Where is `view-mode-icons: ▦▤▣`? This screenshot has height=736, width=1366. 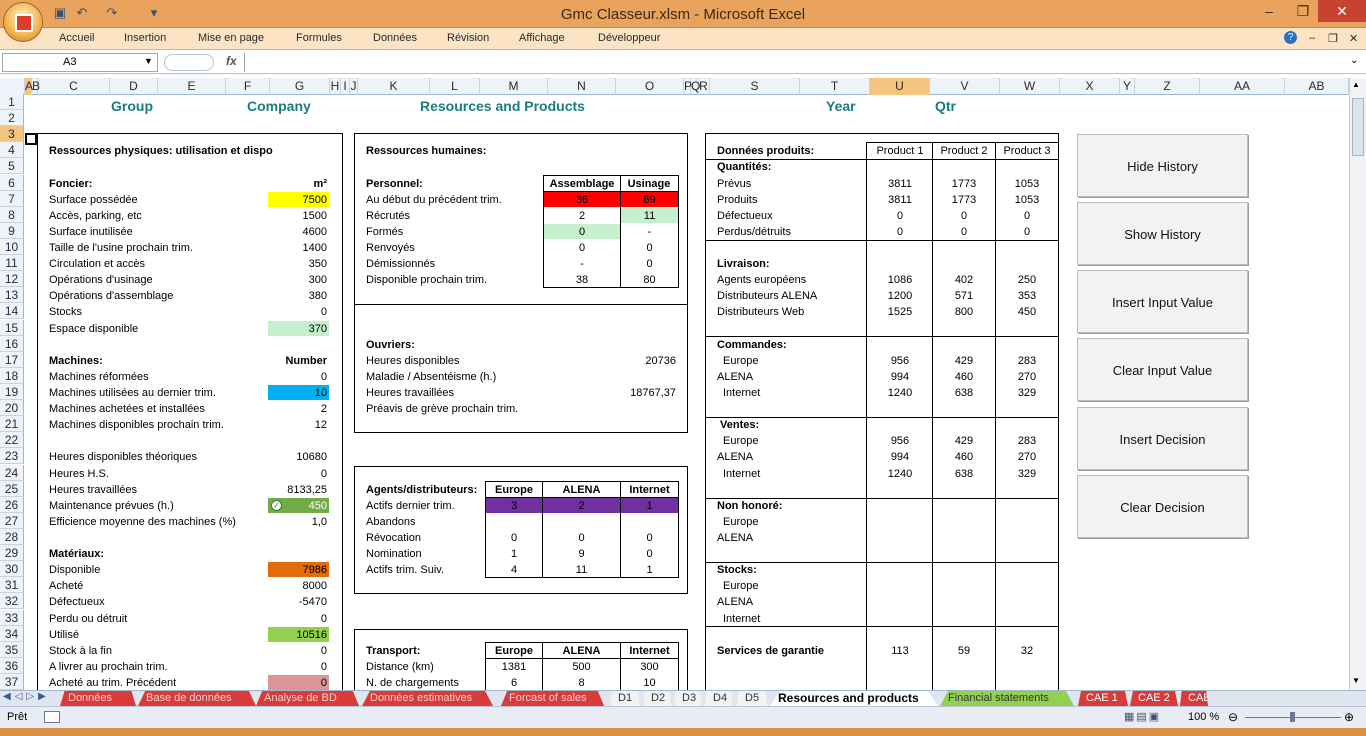
view-mode-icons: ▦▤▣ is located at coordinates (1153, 717).